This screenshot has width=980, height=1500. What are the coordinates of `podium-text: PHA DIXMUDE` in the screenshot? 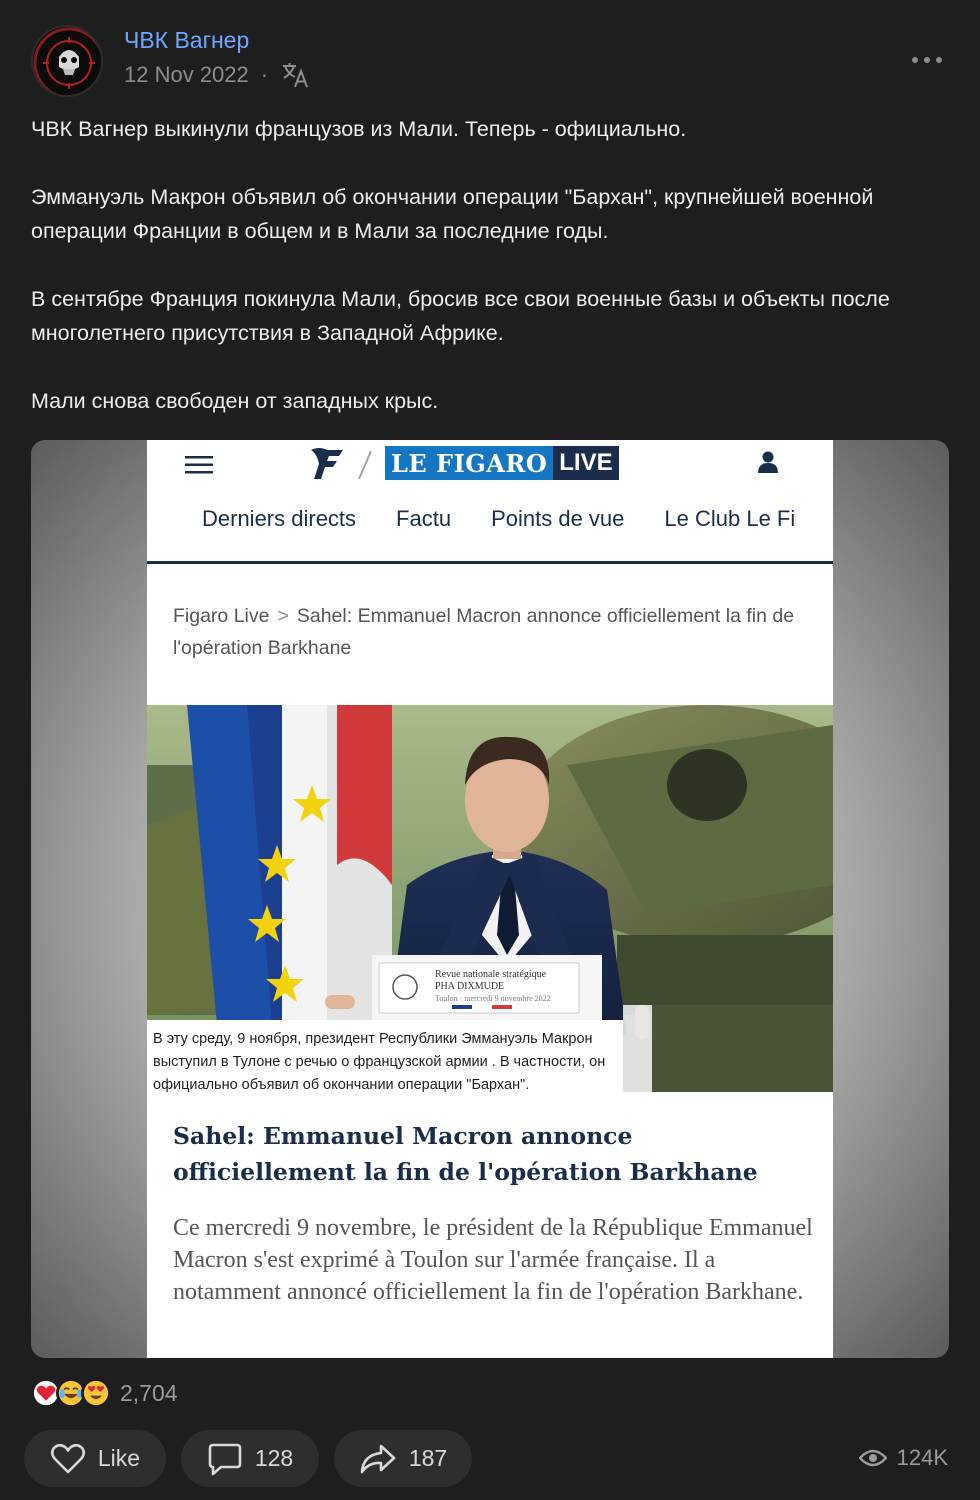 It's located at (469, 986).